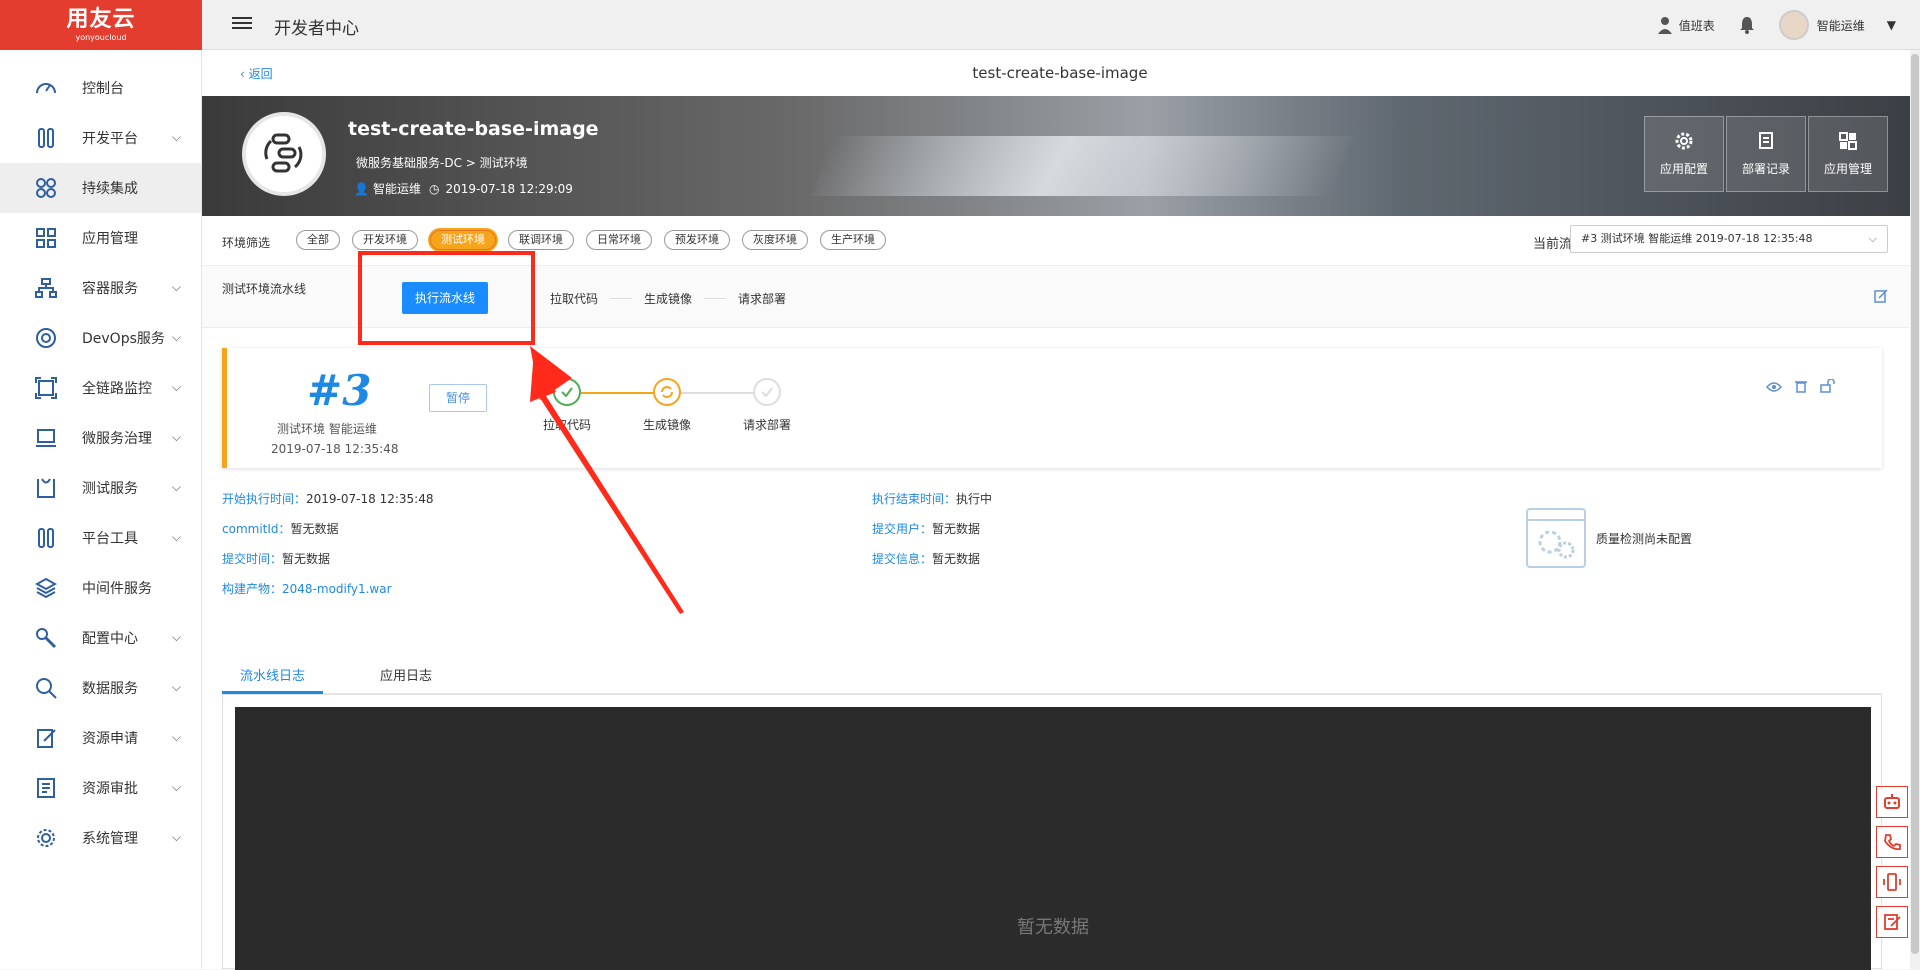  Describe the element at coordinates (697, 240) in the screenshot. I see `env-chip-prerelease: 预发环境` at that location.